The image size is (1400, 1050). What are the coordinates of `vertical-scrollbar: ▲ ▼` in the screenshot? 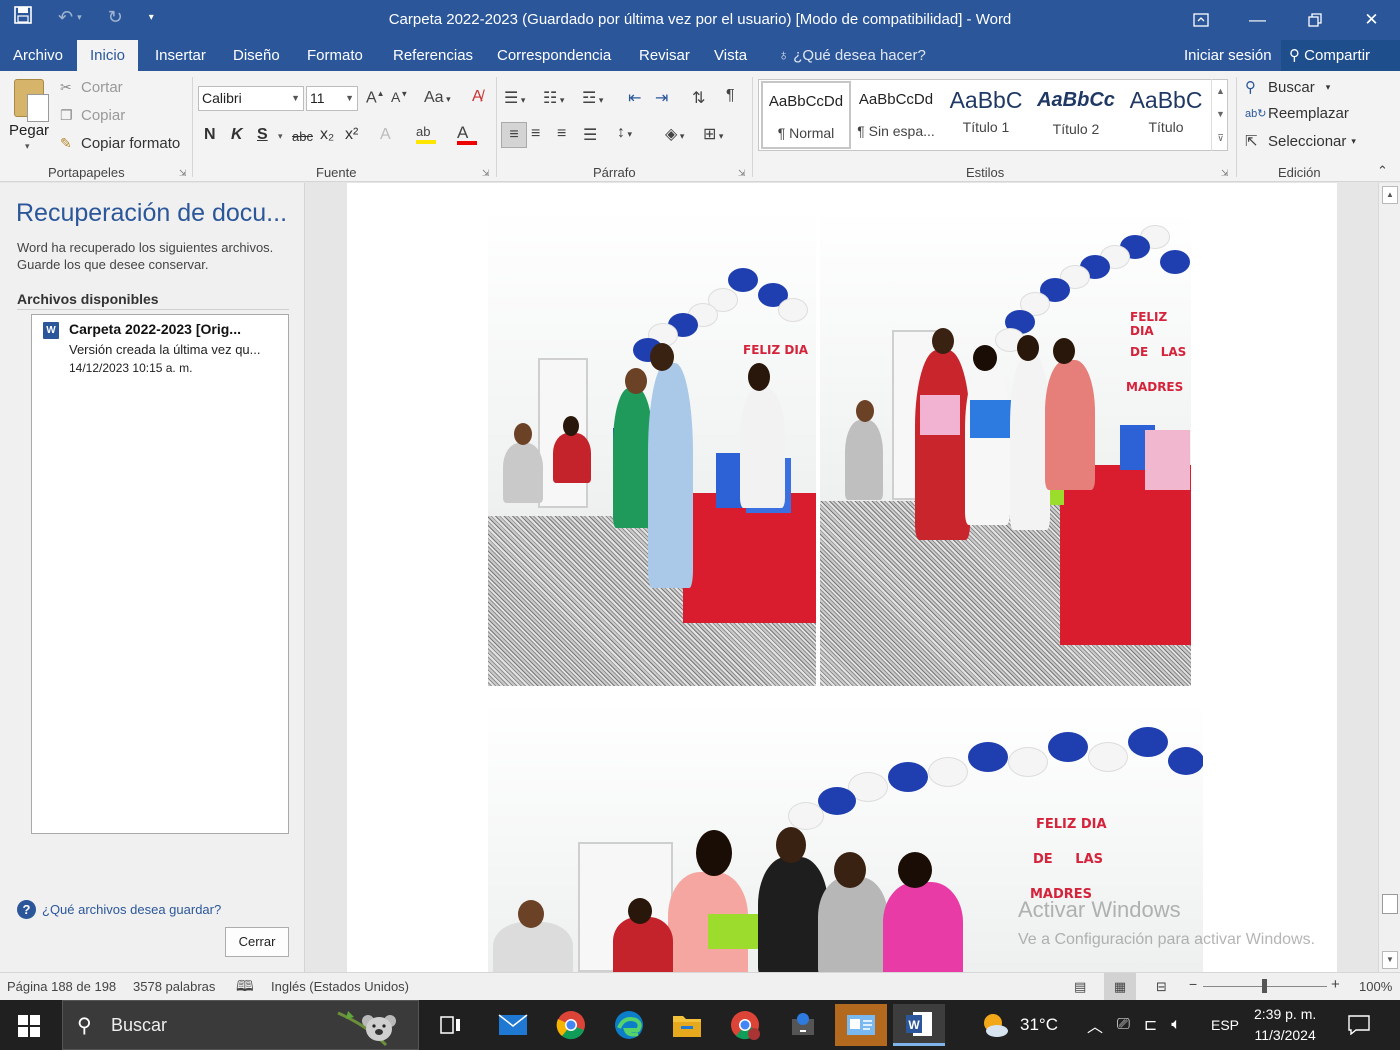 It's located at (1389, 577).